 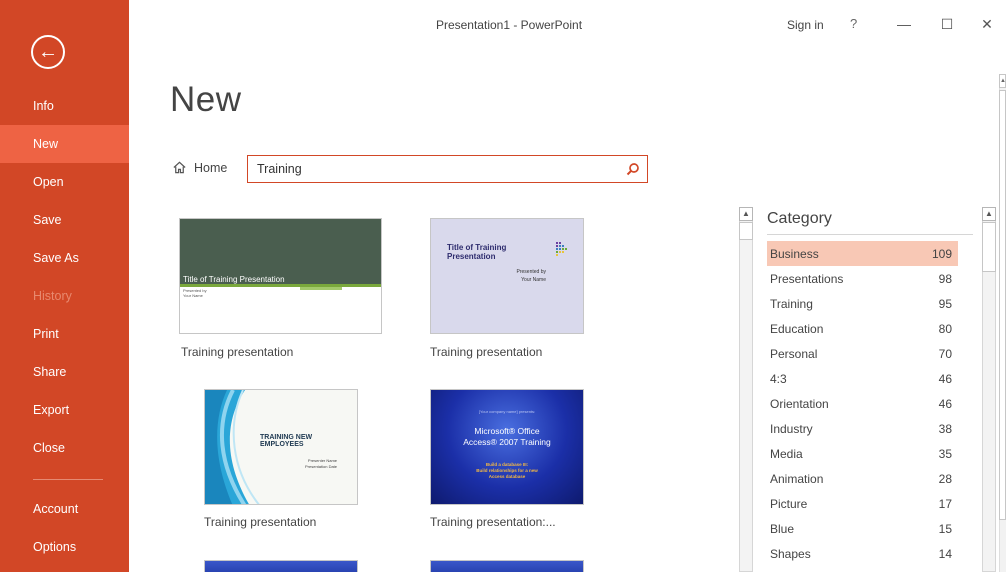 What do you see at coordinates (791, 428) in the screenshot?
I see `category-name: Industry` at bounding box center [791, 428].